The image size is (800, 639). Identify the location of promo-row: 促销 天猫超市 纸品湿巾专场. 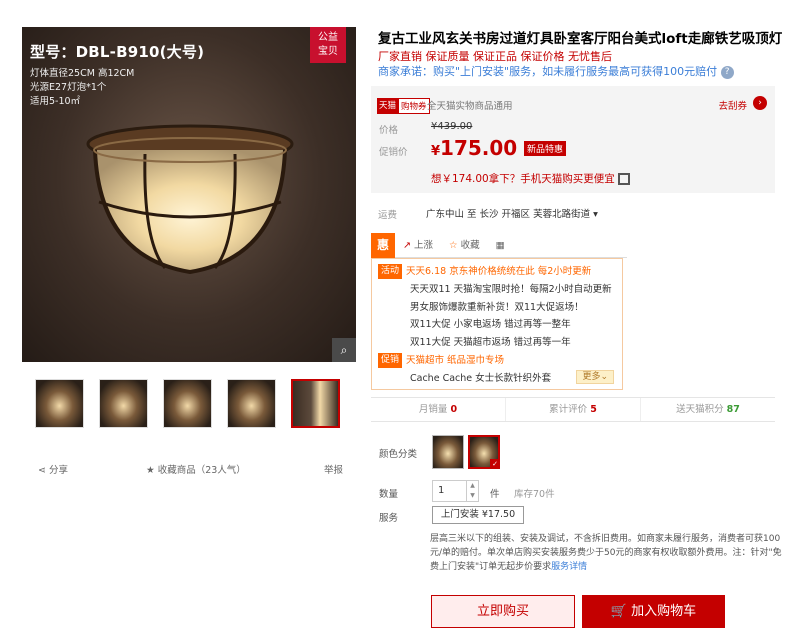
(497, 361).